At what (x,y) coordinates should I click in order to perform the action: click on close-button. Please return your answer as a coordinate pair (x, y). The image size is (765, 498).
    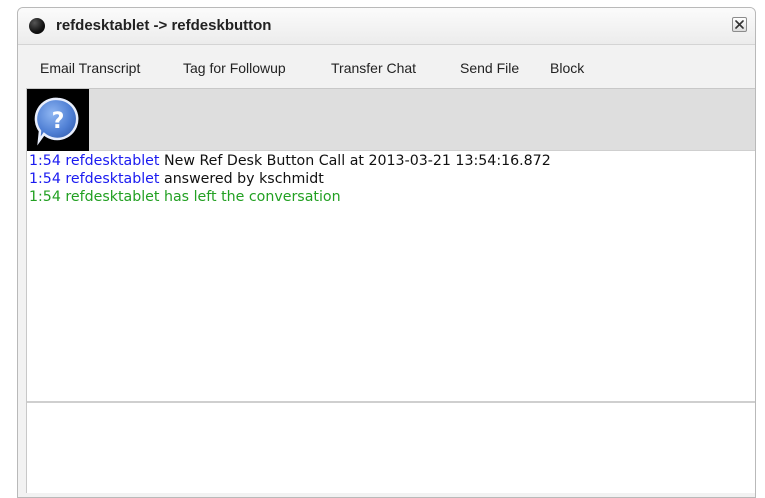
    Looking at the image, I should click on (739, 24).